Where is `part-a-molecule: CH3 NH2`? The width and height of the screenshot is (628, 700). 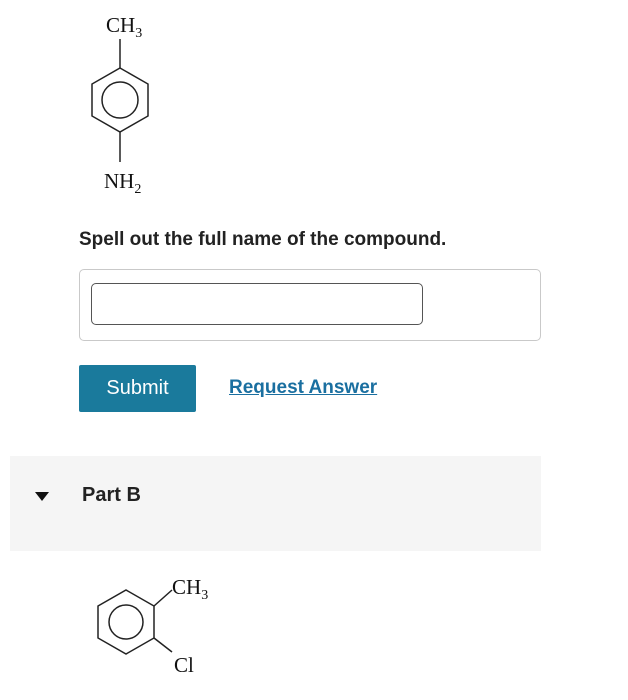
part-a-molecule: CH3 NH2 is located at coordinates (120, 105).